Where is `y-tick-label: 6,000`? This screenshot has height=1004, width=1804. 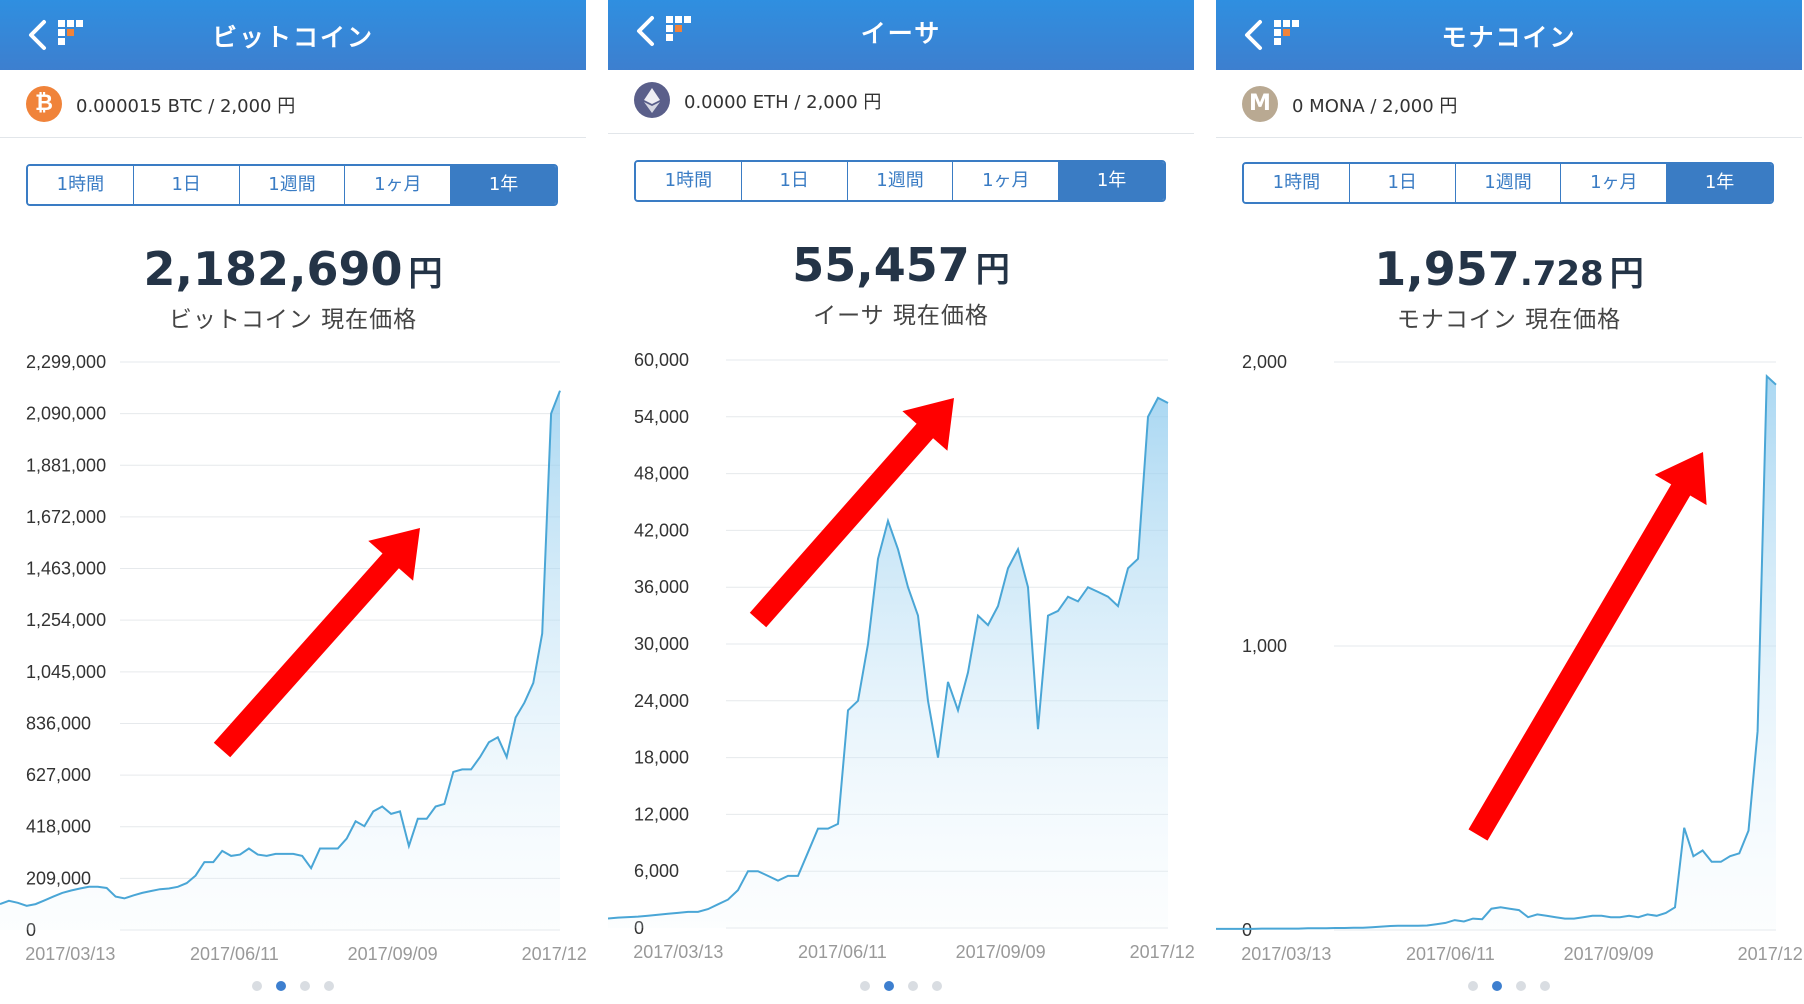
y-tick-label: 6,000 is located at coordinates (656, 871).